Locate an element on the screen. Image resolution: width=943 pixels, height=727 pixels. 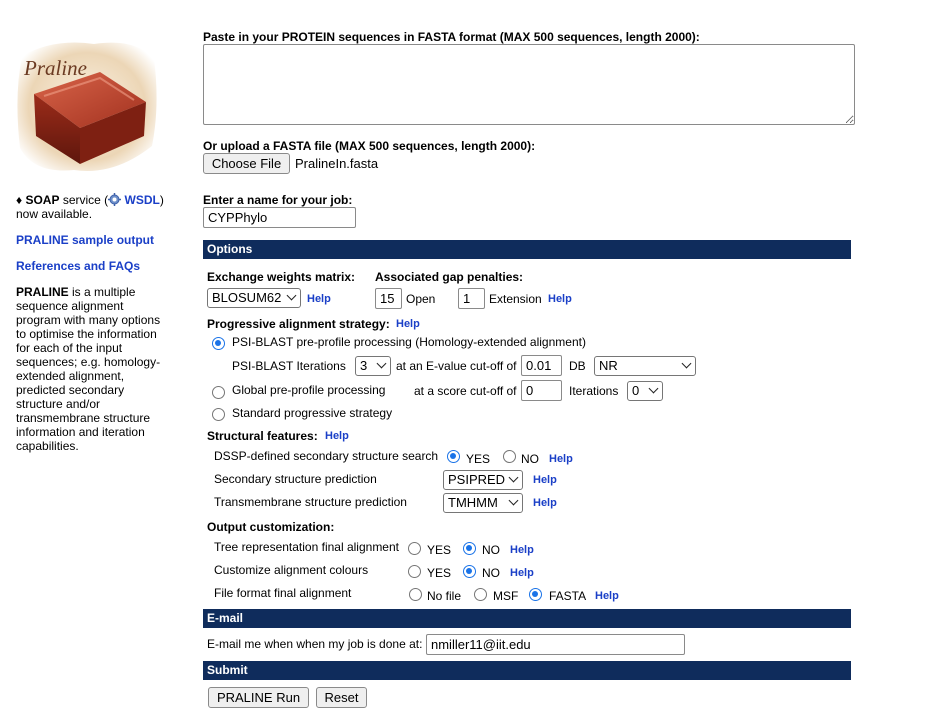
progressive-label: Progressive alignment strategy: is located at coordinates (298, 324).